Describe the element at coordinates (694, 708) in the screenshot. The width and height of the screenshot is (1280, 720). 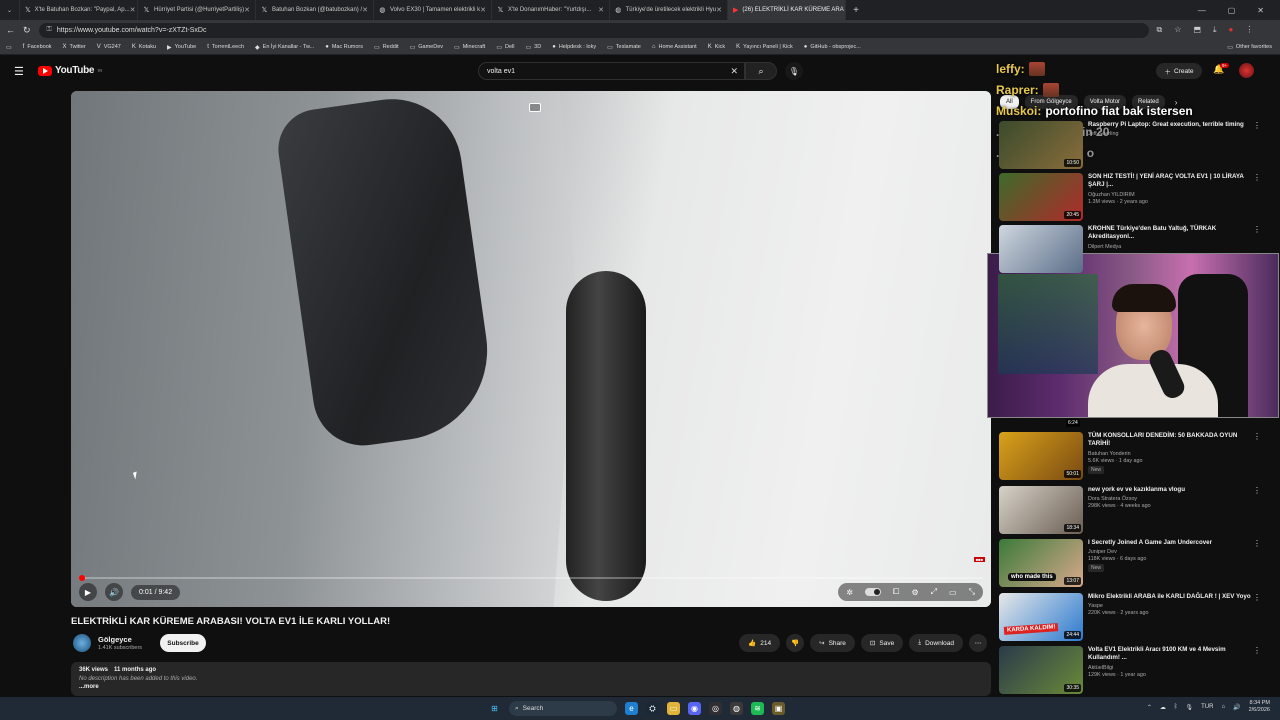
I see `discord-icon: ◉` at that location.